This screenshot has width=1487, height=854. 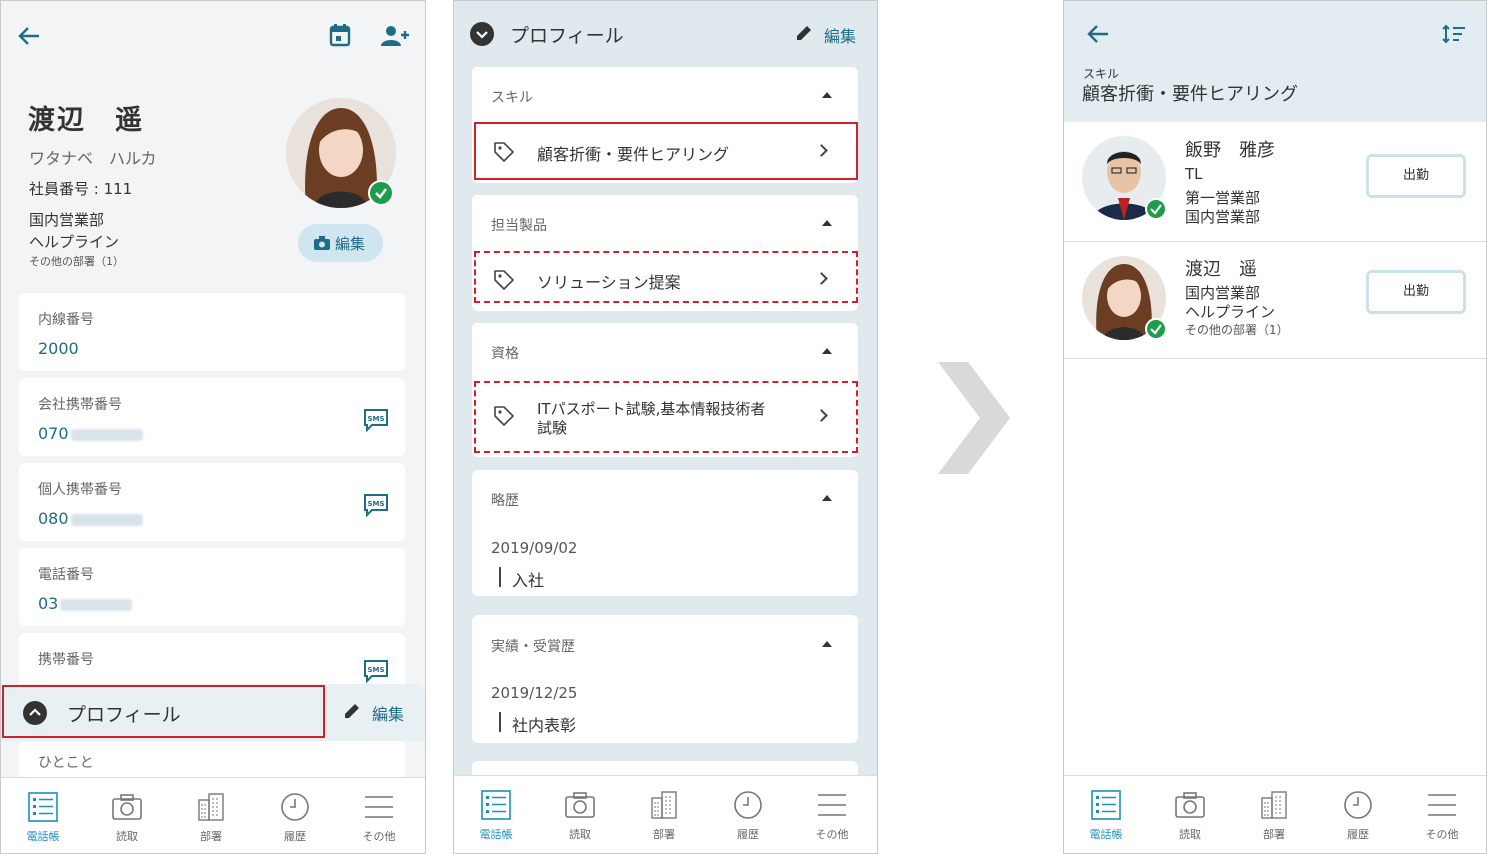 What do you see at coordinates (74, 242) in the screenshot?
I see `sub-department-name: ヘルプライン` at bounding box center [74, 242].